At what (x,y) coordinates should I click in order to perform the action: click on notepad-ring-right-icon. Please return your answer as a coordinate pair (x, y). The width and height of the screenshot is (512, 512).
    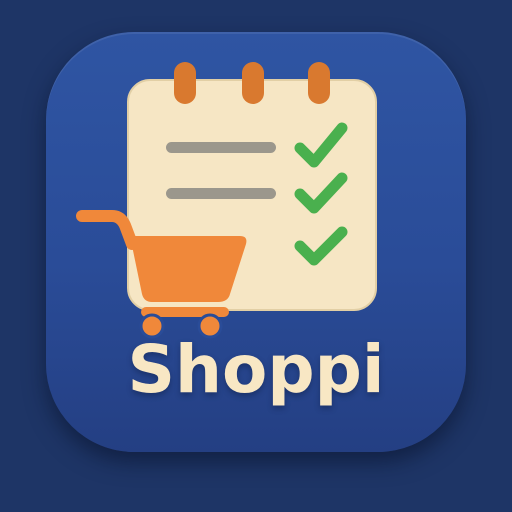
    Looking at the image, I should click on (319, 83).